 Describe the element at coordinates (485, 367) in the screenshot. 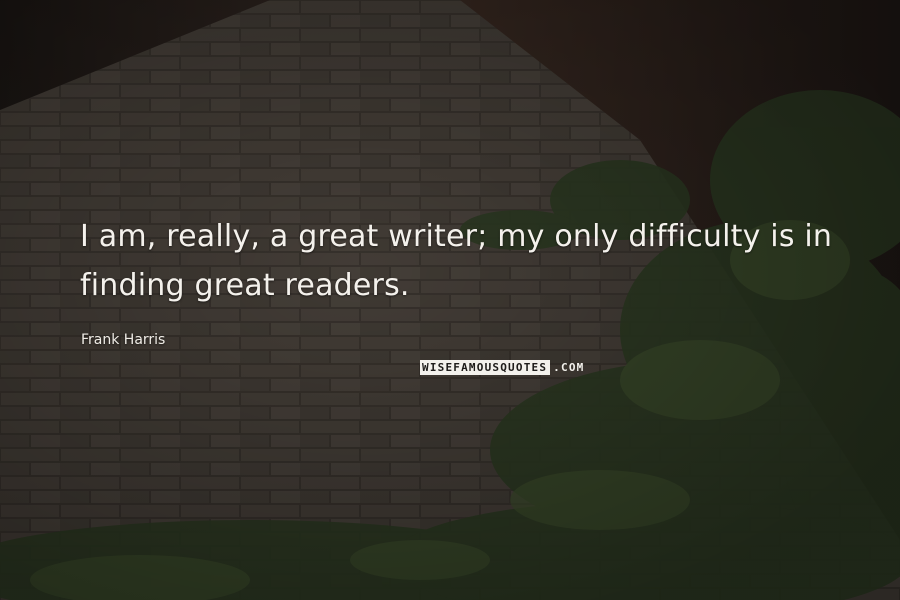

I see `watermark-name: WISEFAMOUSQUOTES` at that location.